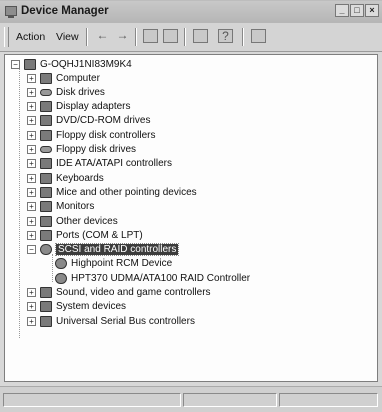 The width and height of the screenshot is (382, 412). I want to click on tree-child-item: HPT370 UDMA/ATA100 RAID Controller, so click(152, 278).